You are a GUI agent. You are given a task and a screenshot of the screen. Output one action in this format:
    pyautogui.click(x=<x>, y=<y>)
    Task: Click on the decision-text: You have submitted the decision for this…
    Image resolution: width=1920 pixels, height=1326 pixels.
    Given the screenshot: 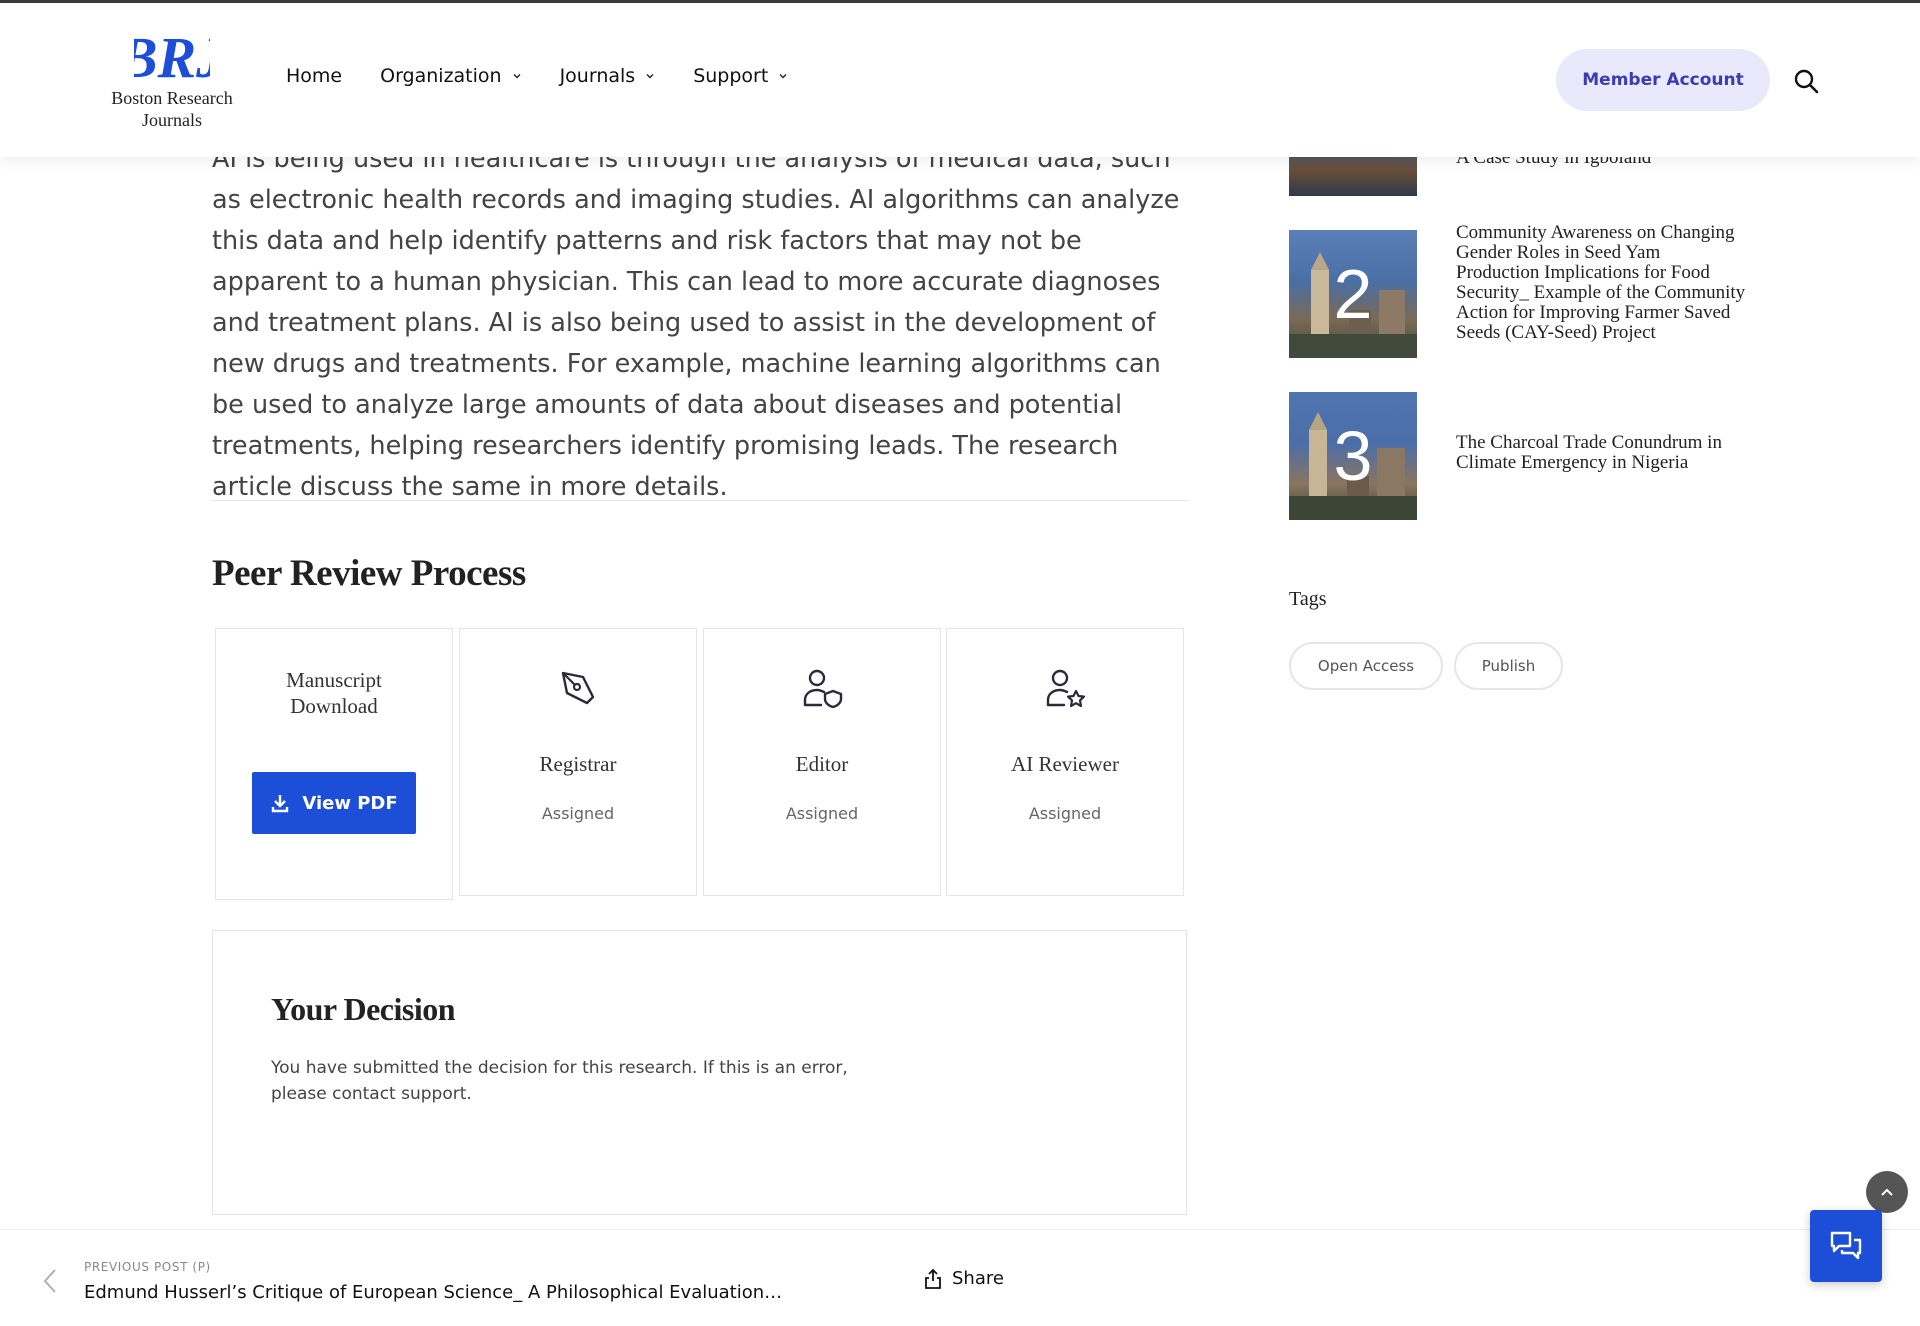 What is the action you would take?
    pyautogui.click(x=559, y=1081)
    